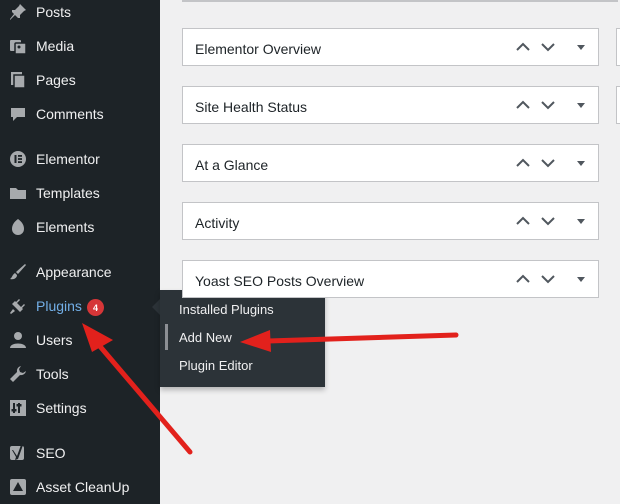 The image size is (620, 504). I want to click on widget-activity: Activity, so click(390, 221).